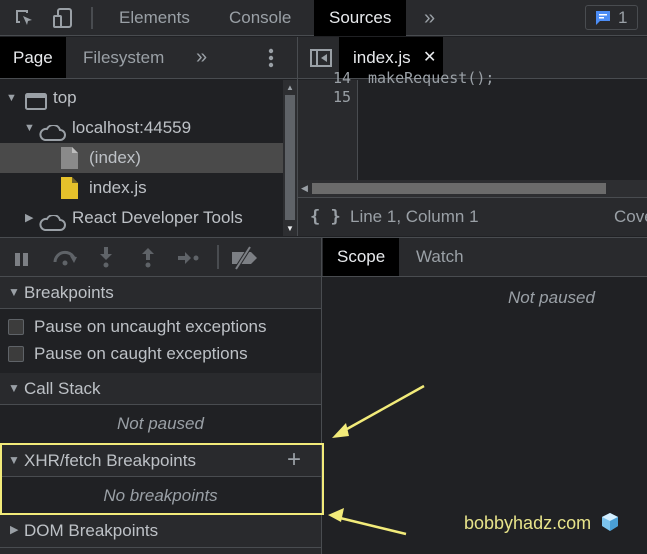 This screenshot has height=554, width=647. I want to click on tab-scope: Scope, so click(361, 257).